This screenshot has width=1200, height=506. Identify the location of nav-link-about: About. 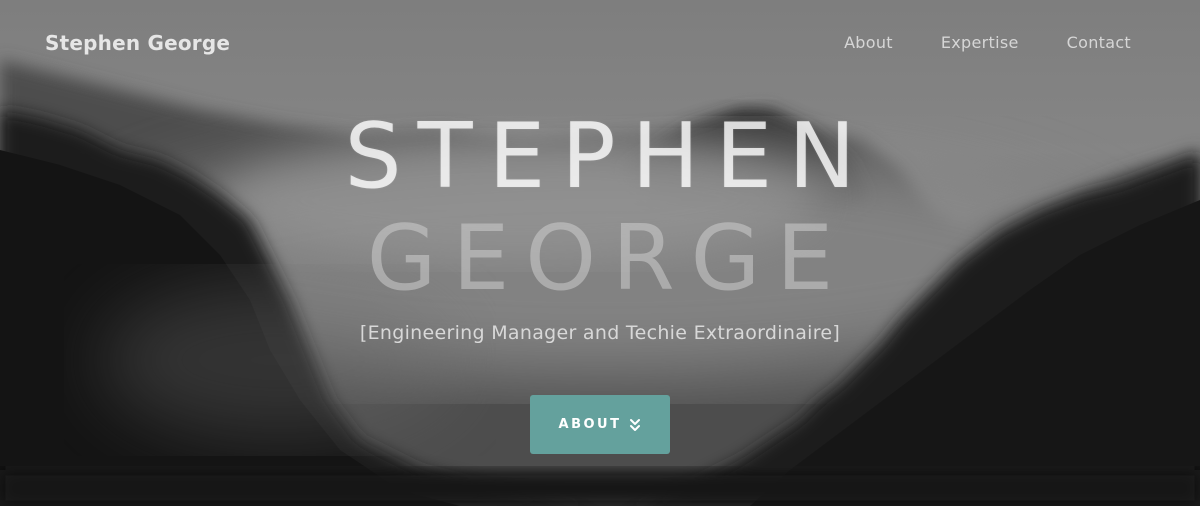
(868, 42).